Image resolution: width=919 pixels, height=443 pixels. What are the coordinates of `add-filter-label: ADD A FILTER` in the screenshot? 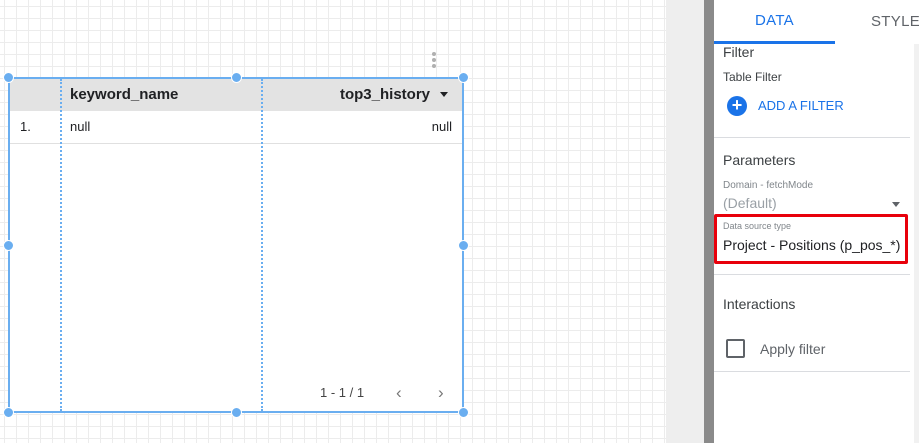 It's located at (801, 105).